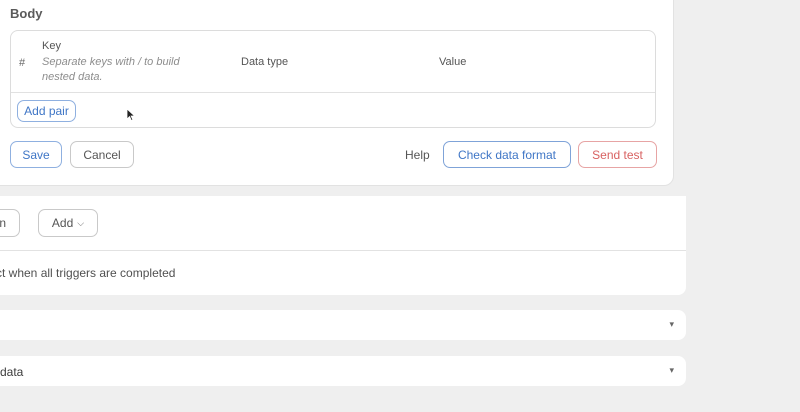  What do you see at coordinates (343, 371) in the screenshot?
I see `collapsed-section-row: data ▾` at bounding box center [343, 371].